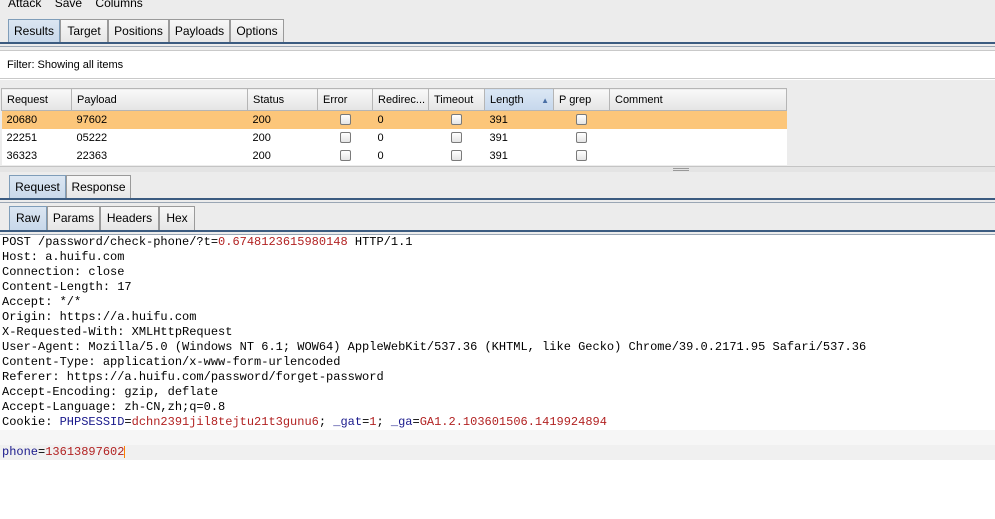 Image resolution: width=995 pixels, height=519 pixels. I want to click on cookie-key-phpsessid: PHPSESSID, so click(92, 422).